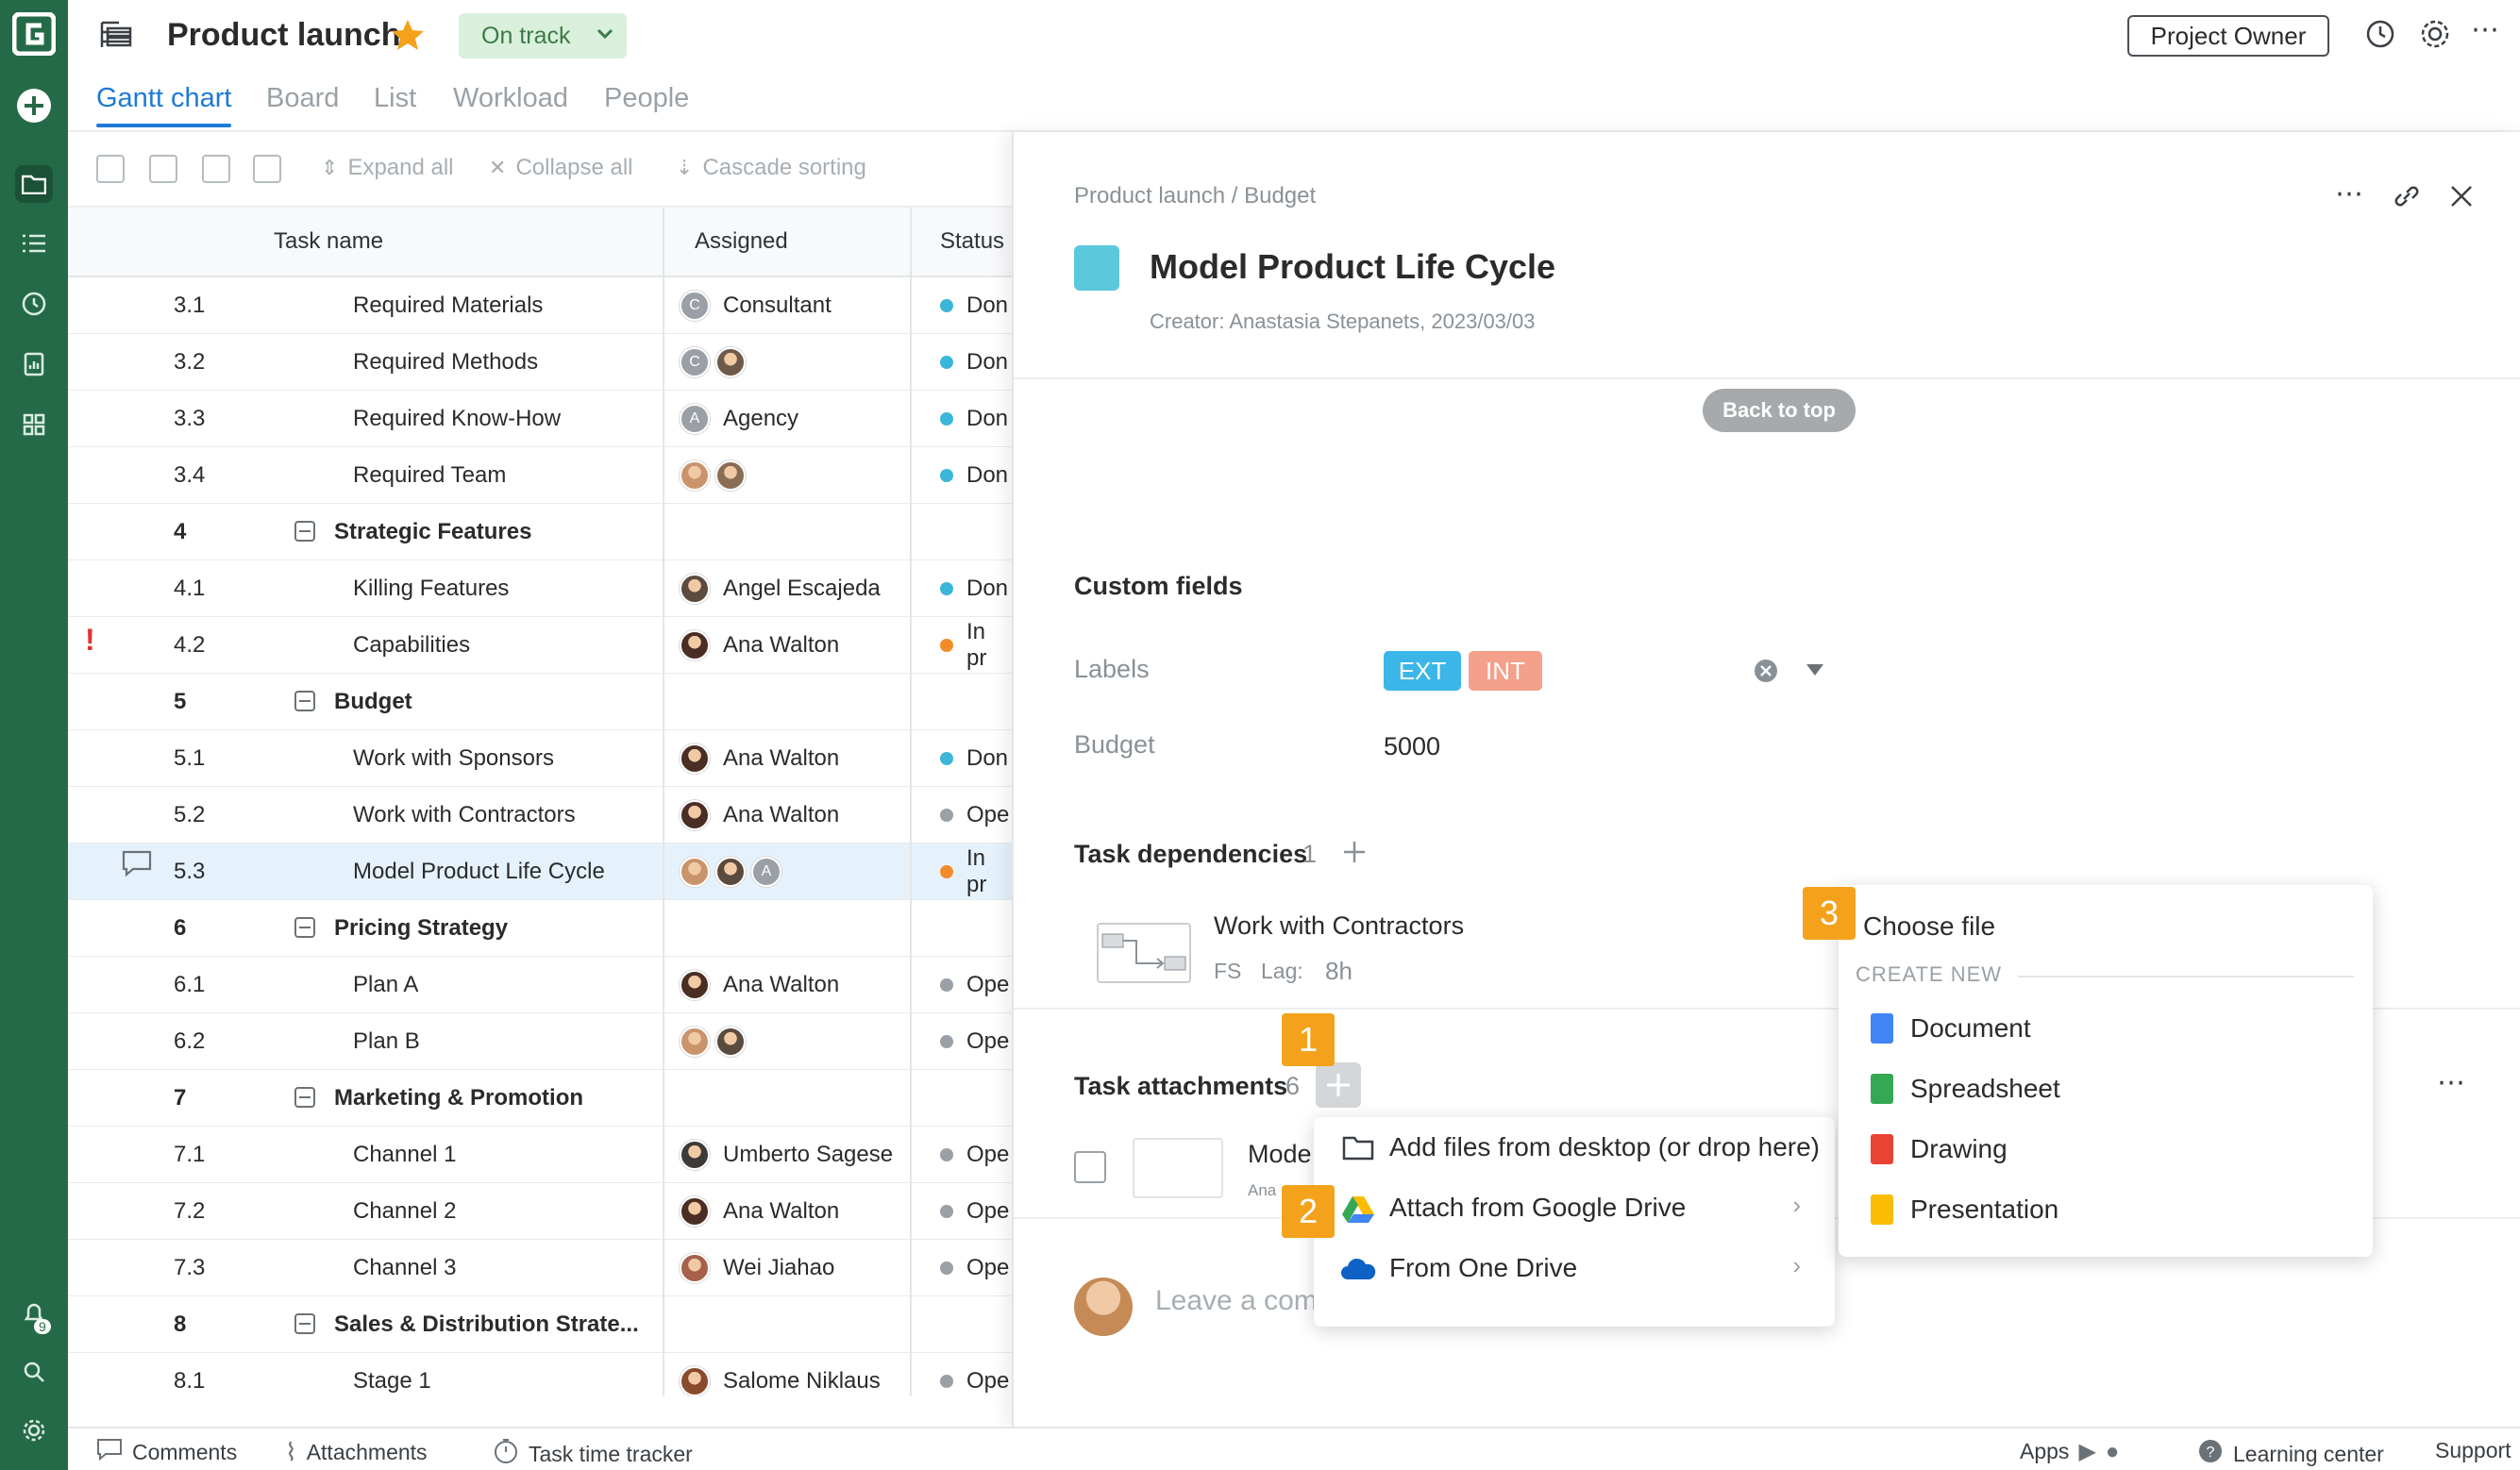 Image resolution: width=2520 pixels, height=1470 pixels. I want to click on dependency-lag-value: 8h, so click(1338, 972).